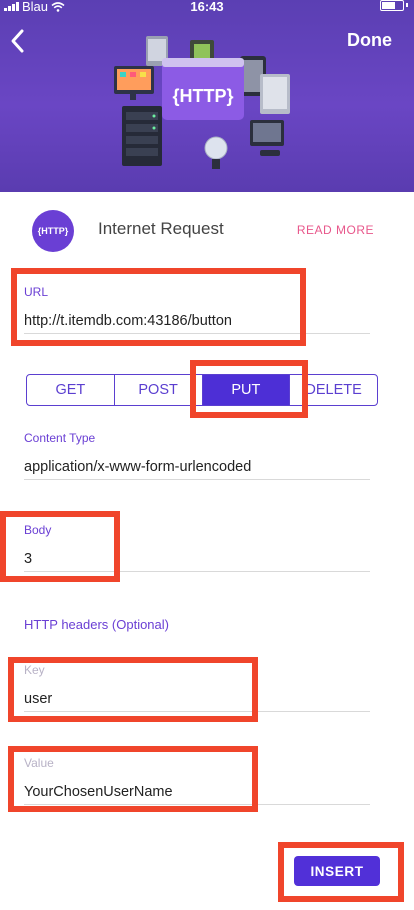  I want to click on method-delete: DELETE, so click(333, 390).